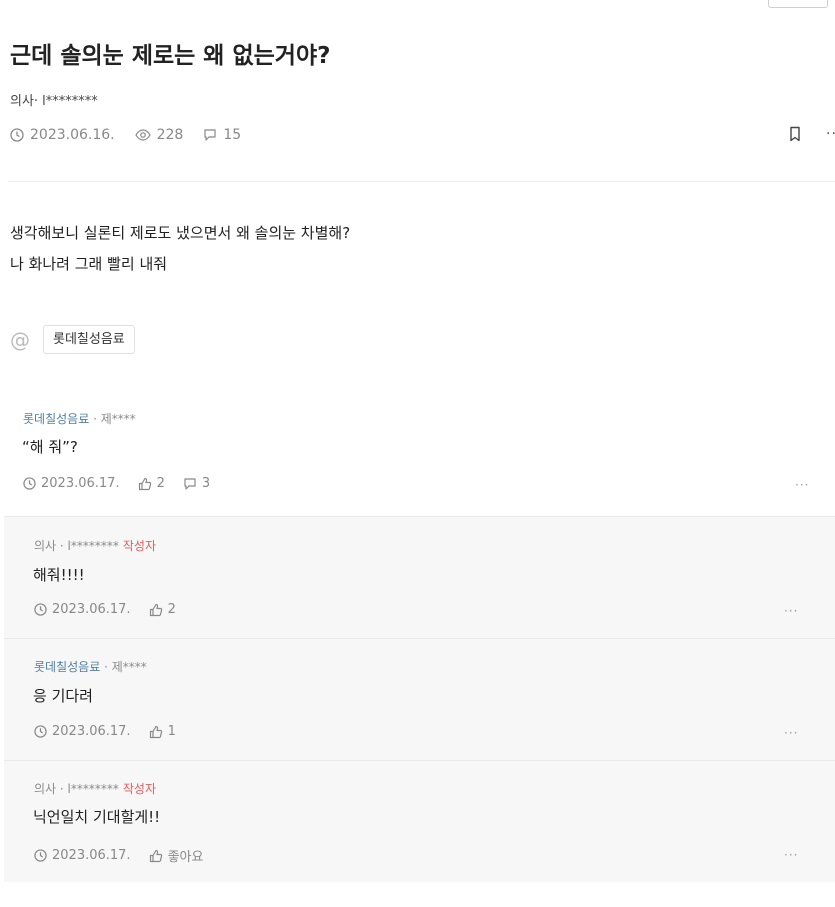 This screenshot has width=835, height=907. I want to click on comment-meta: 2023.06.17. 좋아요, so click(127, 855).